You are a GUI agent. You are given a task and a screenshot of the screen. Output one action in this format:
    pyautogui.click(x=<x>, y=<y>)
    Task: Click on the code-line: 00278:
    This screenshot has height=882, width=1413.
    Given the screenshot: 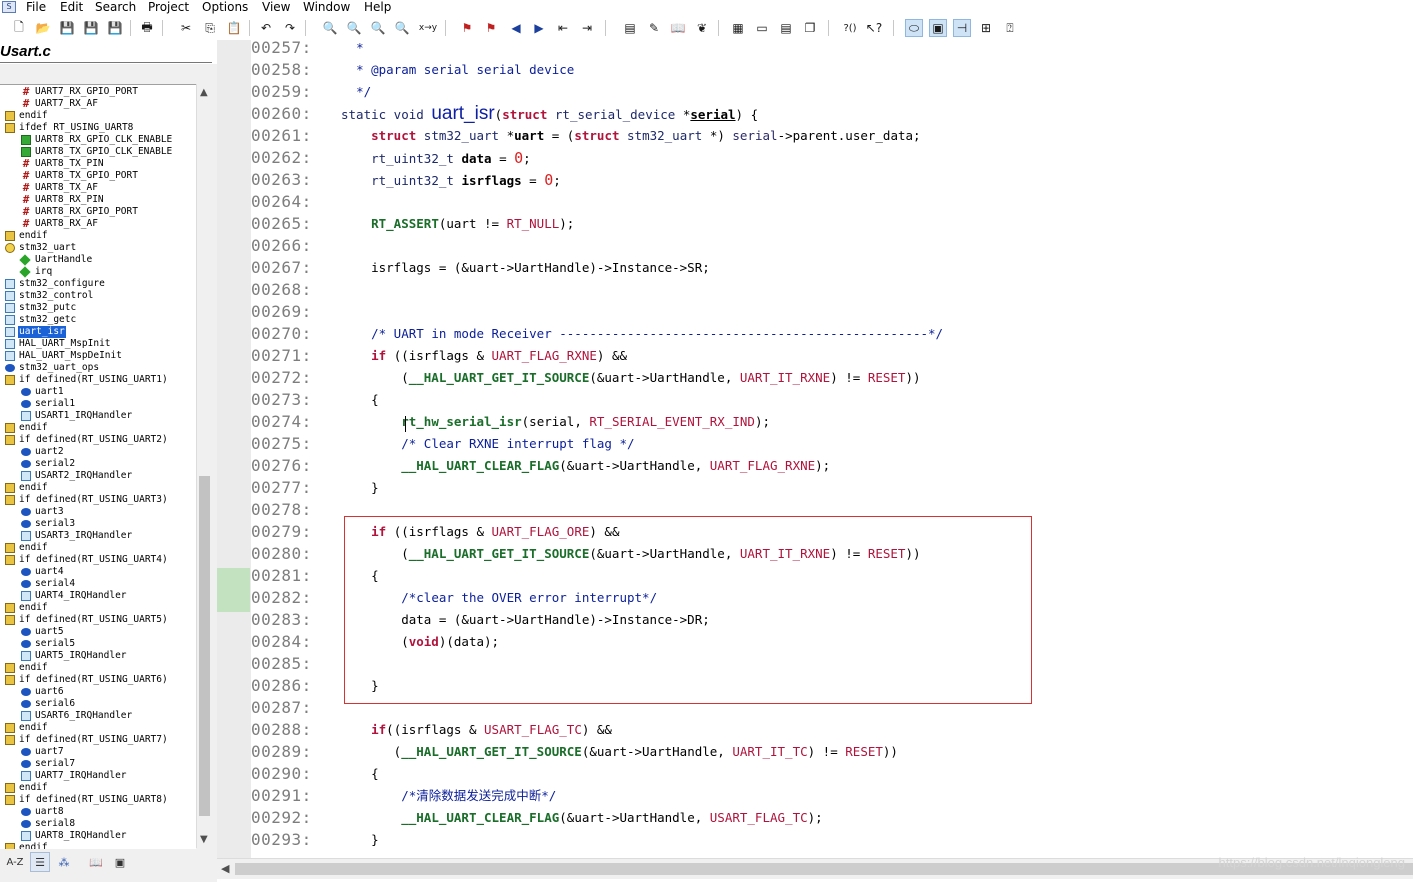 What is the action you would take?
    pyautogui.click(x=832, y=510)
    